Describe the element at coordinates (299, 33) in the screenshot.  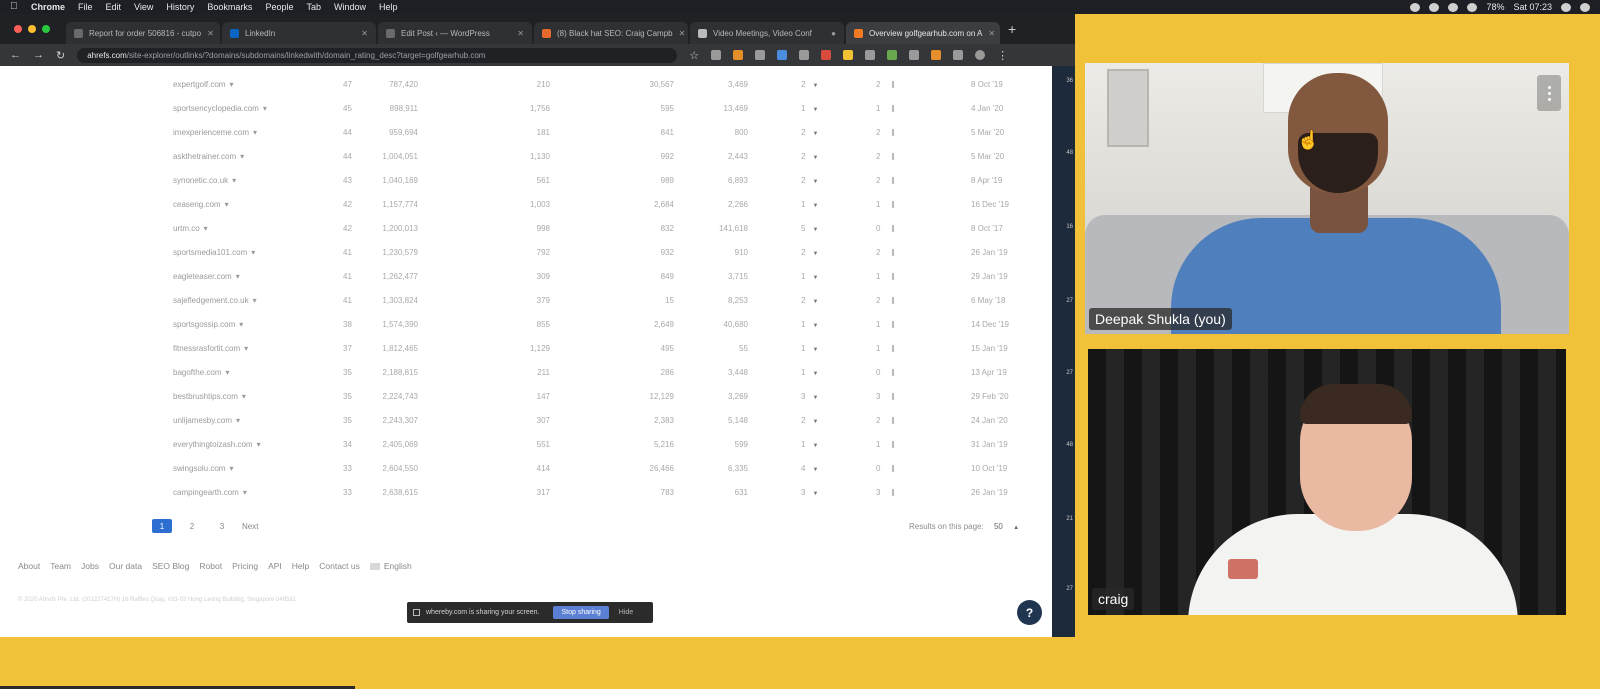
I see `browser-tab: LinkedIn ✕` at that location.